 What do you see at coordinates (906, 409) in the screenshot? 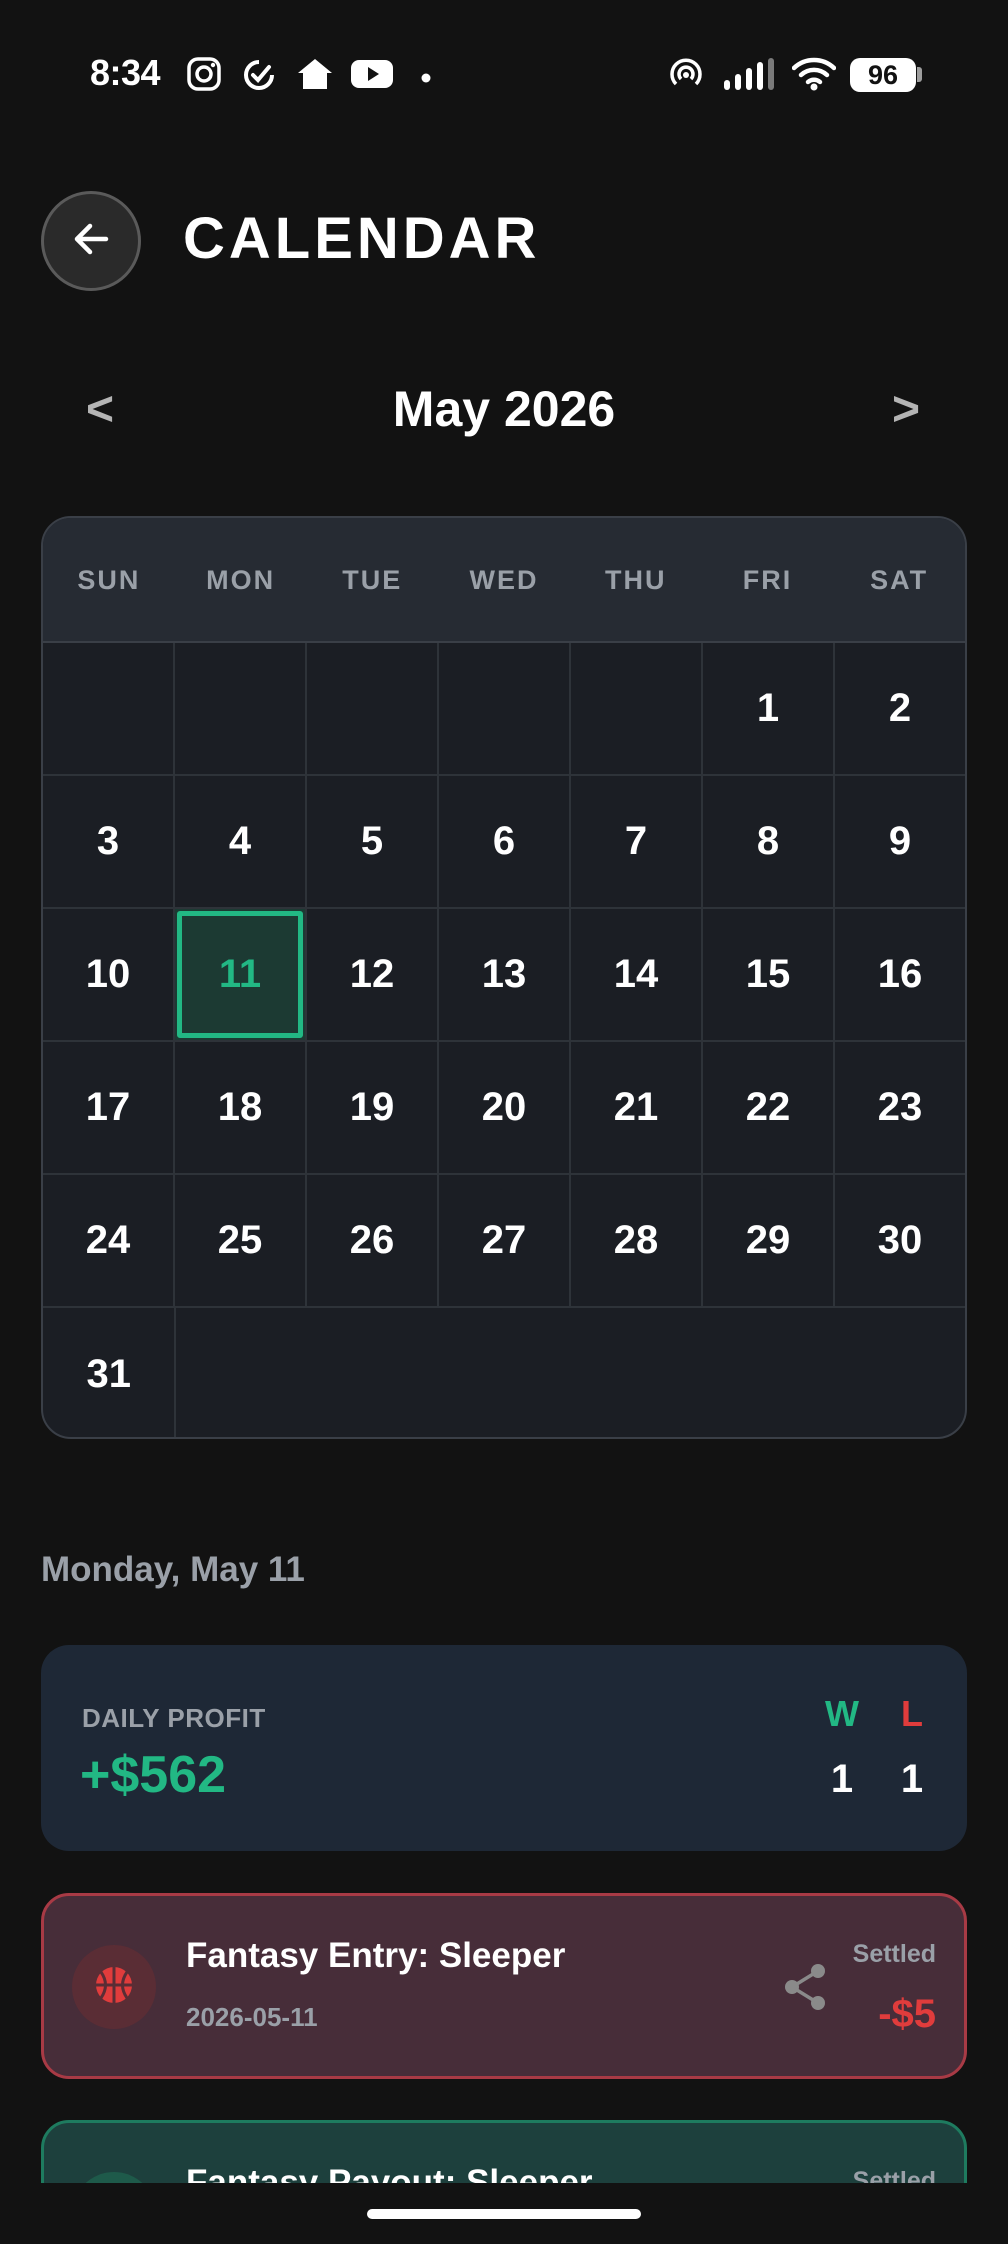
I see `next-month-button: >` at bounding box center [906, 409].